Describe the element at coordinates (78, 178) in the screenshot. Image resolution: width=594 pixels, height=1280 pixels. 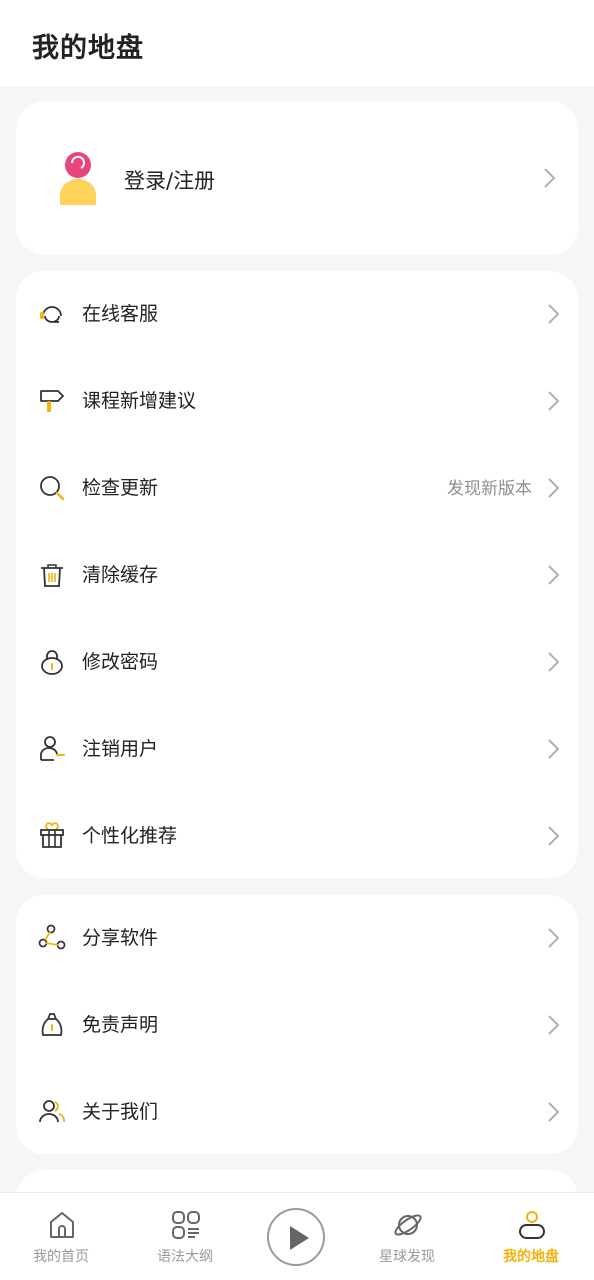
I see `avatar-icon` at that location.